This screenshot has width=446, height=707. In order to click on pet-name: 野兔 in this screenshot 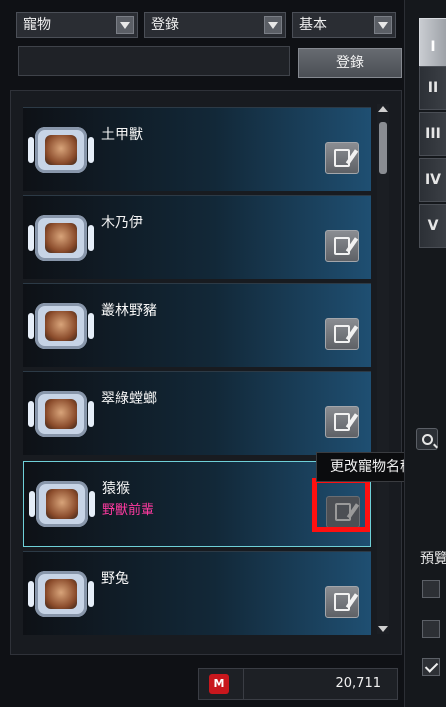, I will do `click(115, 579)`.